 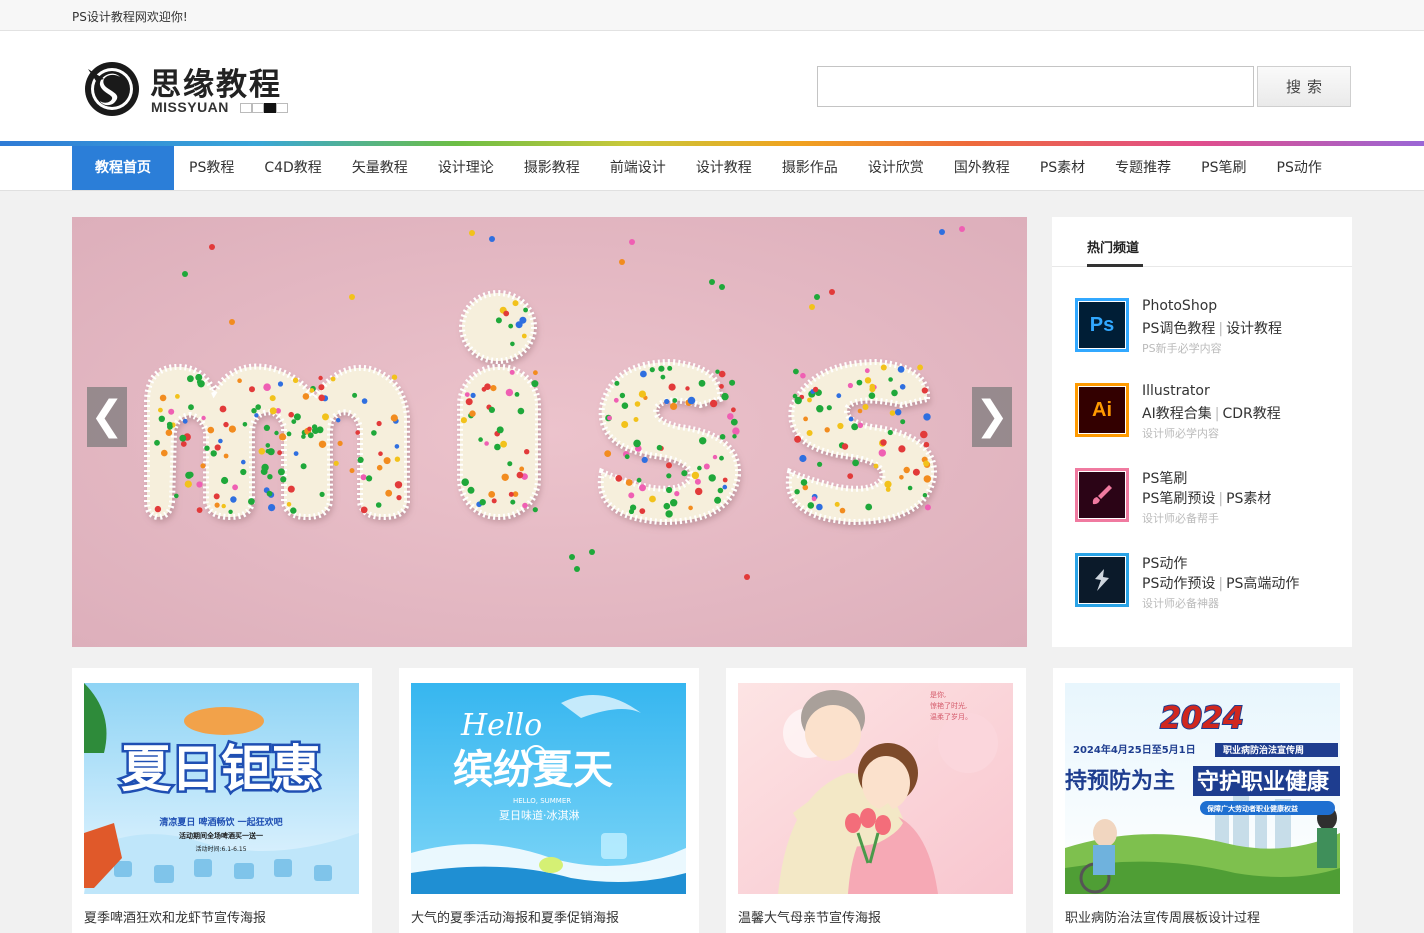 What do you see at coordinates (380, 168) in the screenshot?
I see `nav-item-vector: 矢量教程` at bounding box center [380, 168].